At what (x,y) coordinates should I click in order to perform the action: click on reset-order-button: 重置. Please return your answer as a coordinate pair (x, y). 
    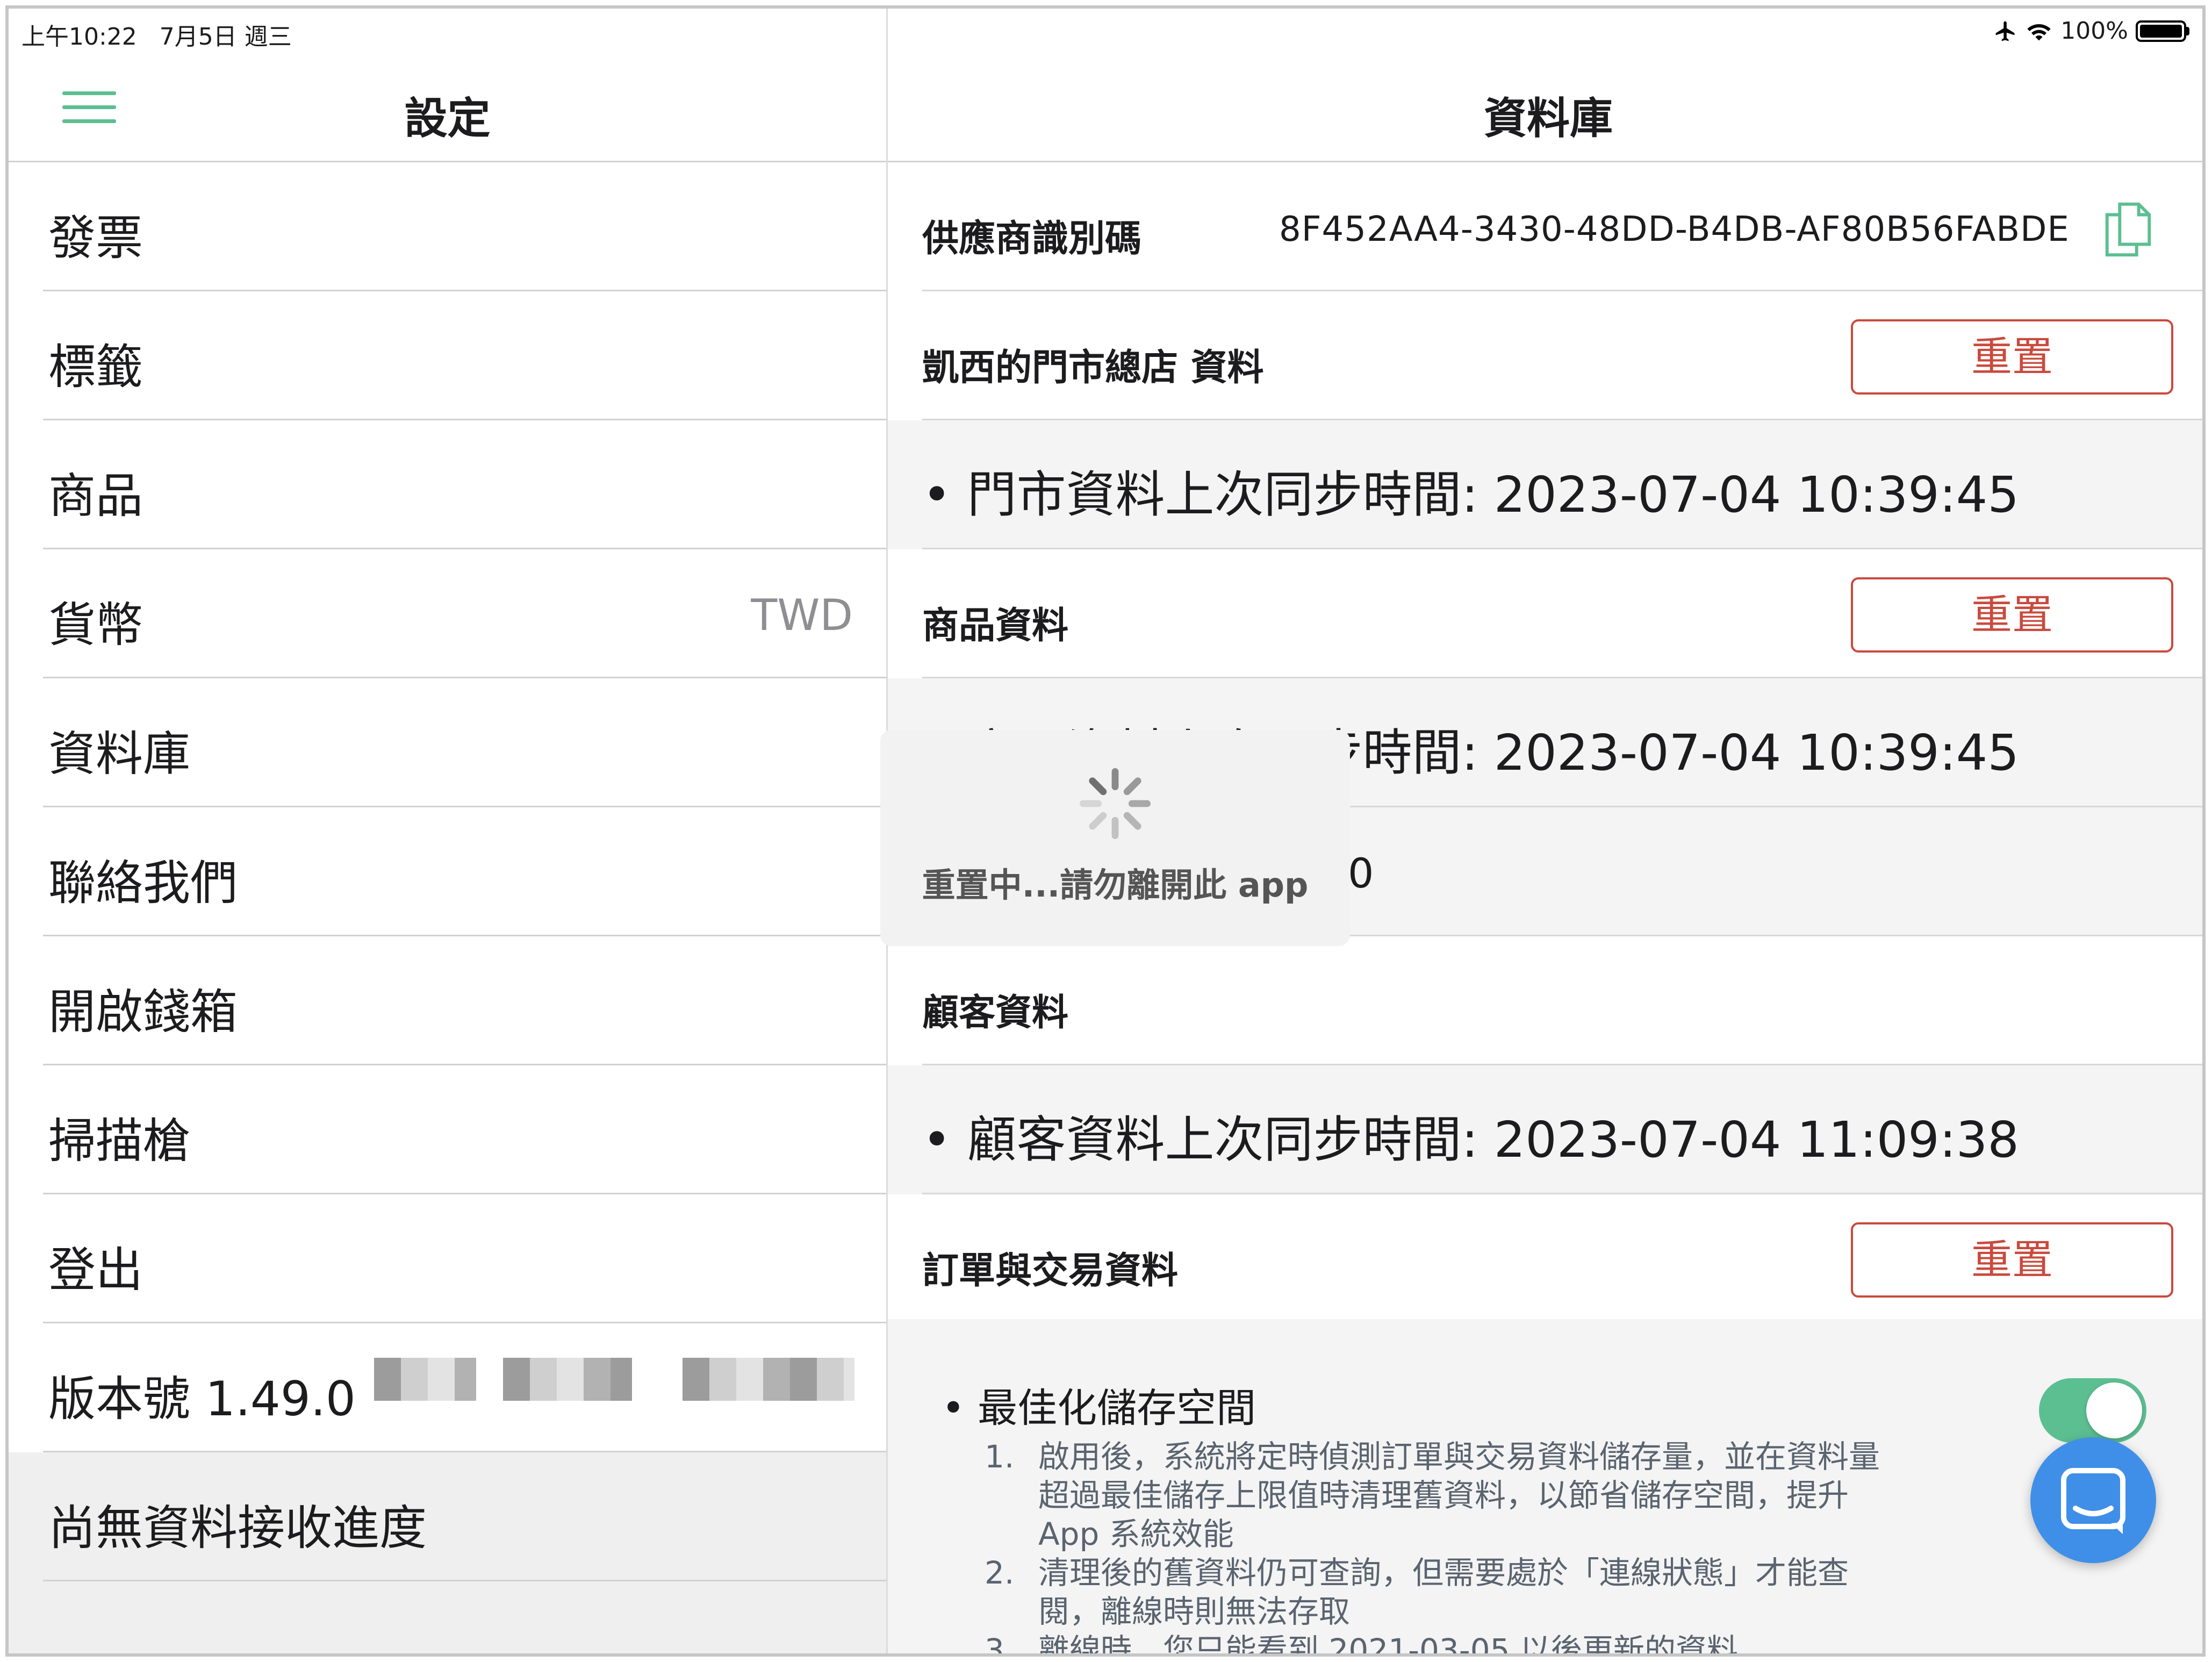
    Looking at the image, I should click on (2012, 1260).